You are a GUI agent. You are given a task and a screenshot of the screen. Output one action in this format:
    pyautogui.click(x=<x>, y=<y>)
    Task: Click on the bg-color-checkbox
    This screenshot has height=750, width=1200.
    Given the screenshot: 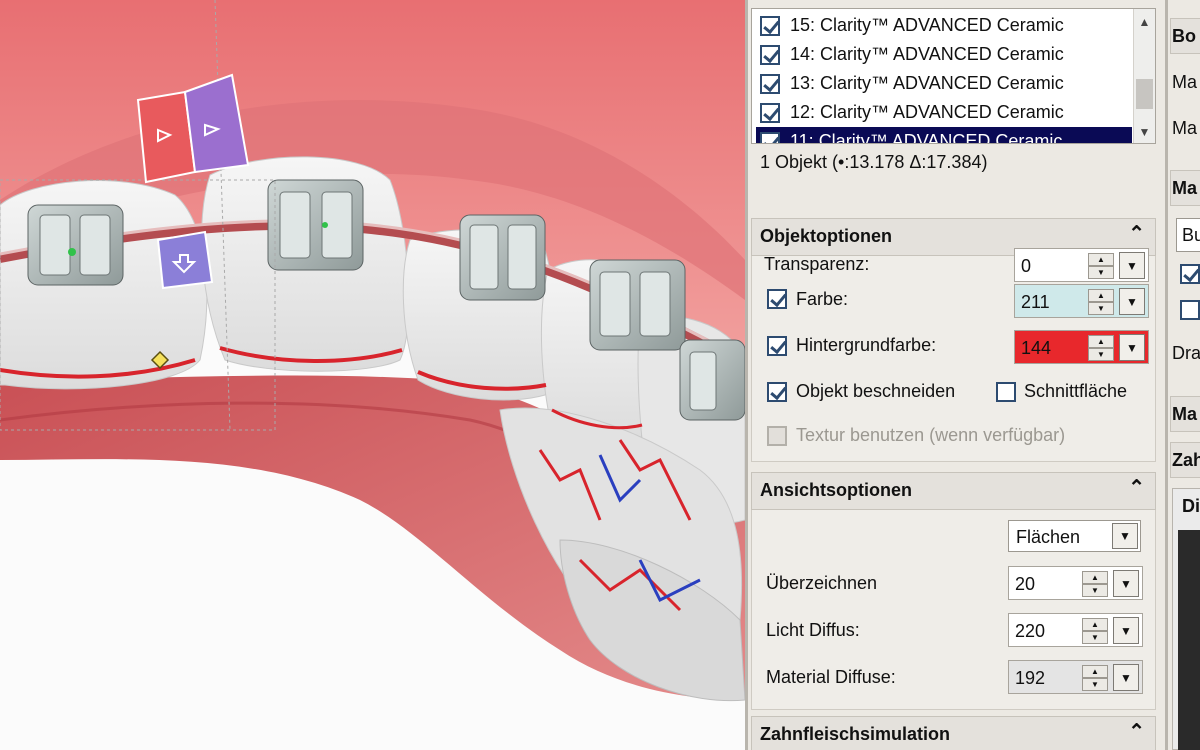 What is the action you would take?
    pyautogui.click(x=777, y=346)
    